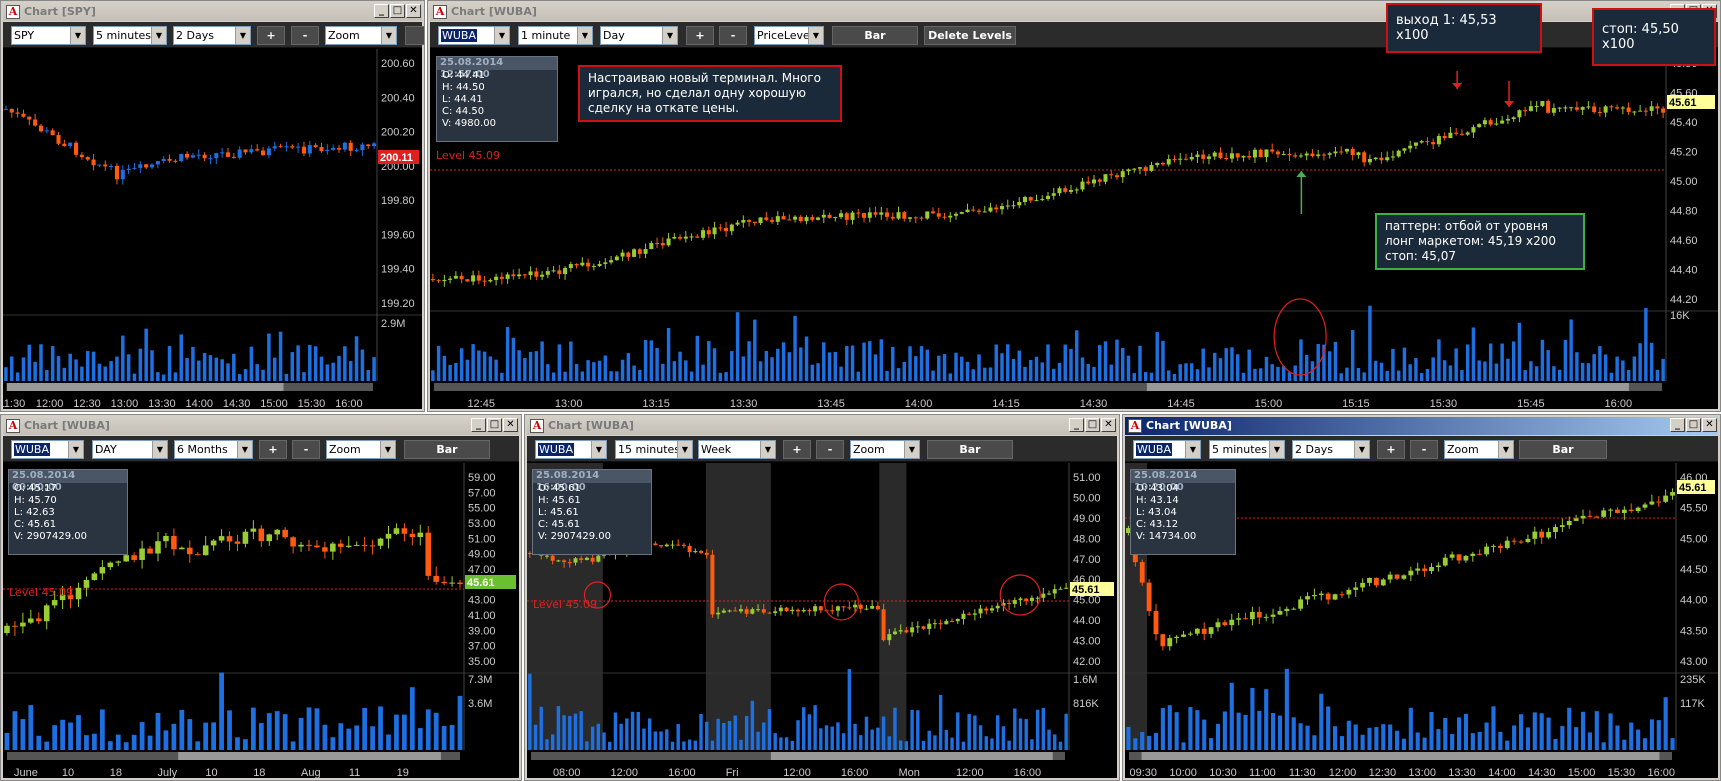 The image size is (1721, 781). I want to click on toolbar: SPY ▼ 5 minutes ▼ 2 Days ▼ + - Zoom ▼, so click(213, 35).